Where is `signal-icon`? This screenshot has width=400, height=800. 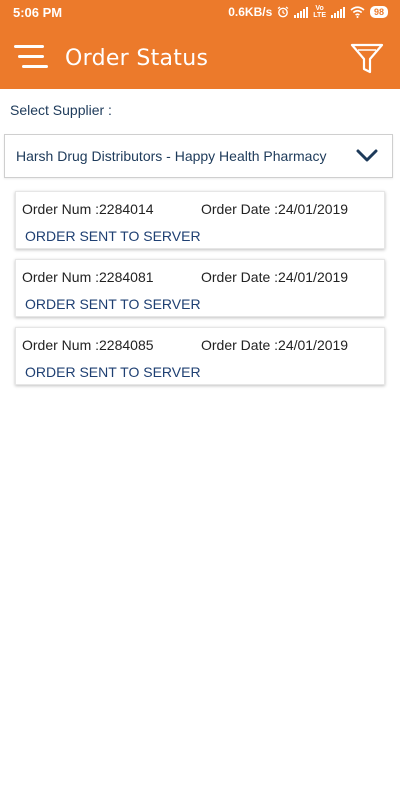 signal-icon is located at coordinates (301, 12).